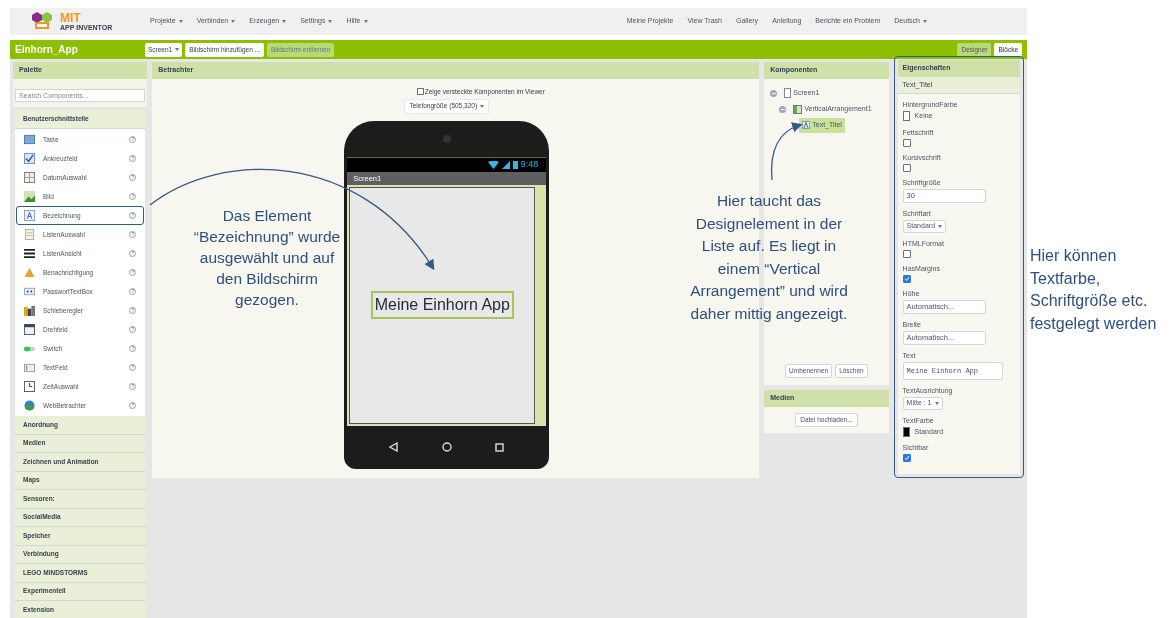 This screenshot has height=618, width=1173. Describe the element at coordinates (29, 196) in the screenshot. I see `image-icon` at that location.